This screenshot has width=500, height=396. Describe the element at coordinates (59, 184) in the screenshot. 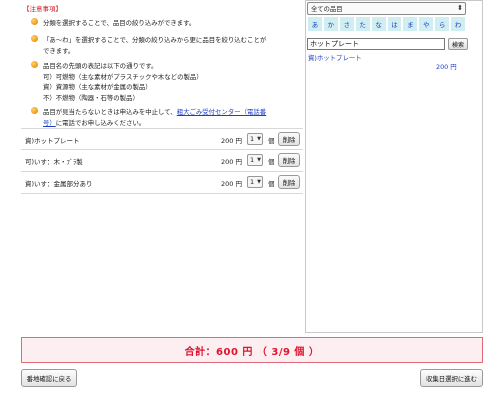

I see `item-name: 資)いす：金属部分あり` at that location.